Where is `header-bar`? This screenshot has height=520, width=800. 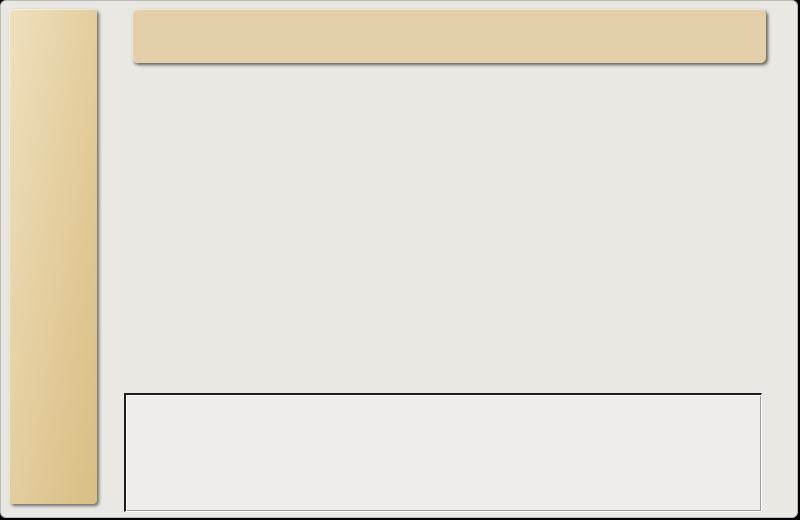
header-bar is located at coordinates (449, 36).